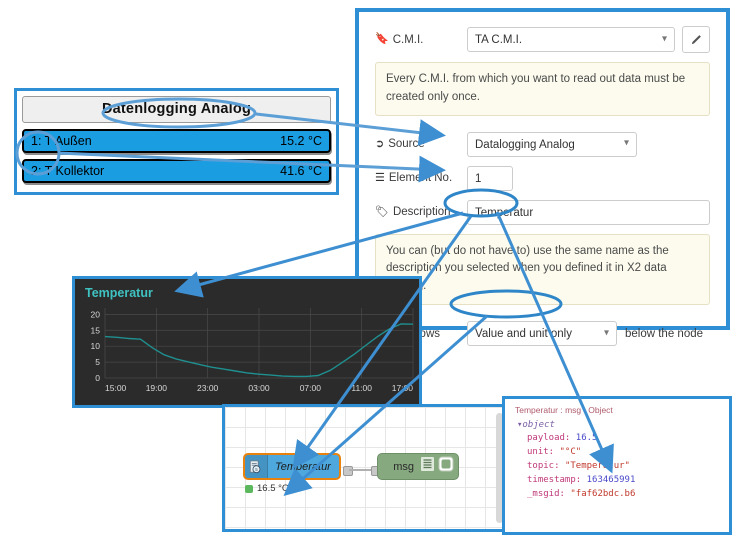 This screenshot has height=535, width=744. I want to click on datalogging-row-value: 15.2 °C, so click(301, 141).